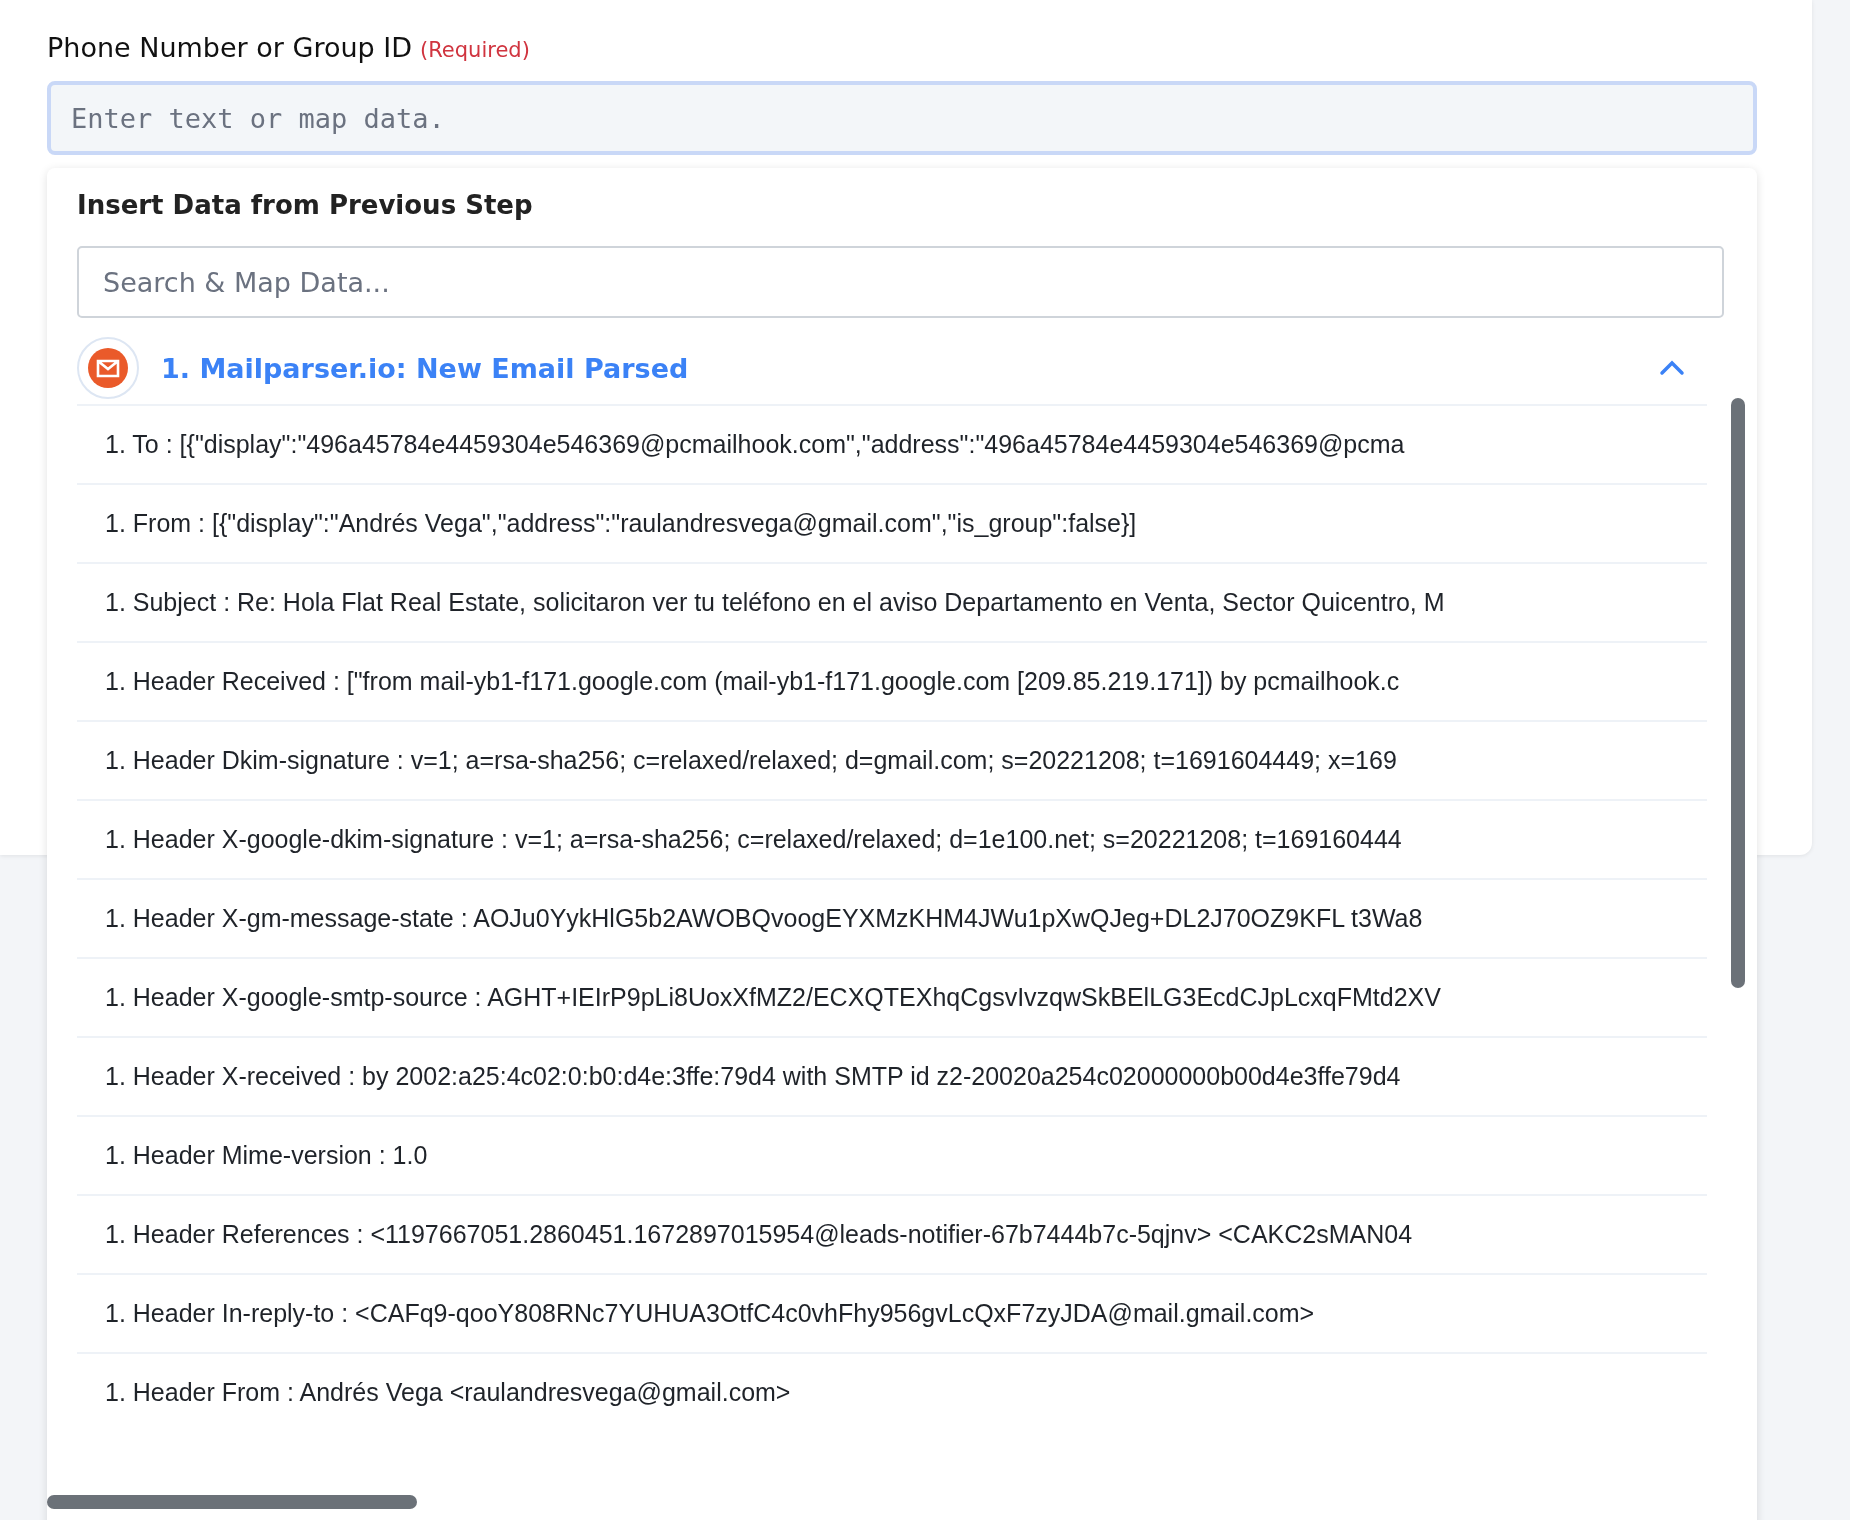 The image size is (1850, 1520). What do you see at coordinates (1738, 693) in the screenshot?
I see `vertical-scrollbar` at bounding box center [1738, 693].